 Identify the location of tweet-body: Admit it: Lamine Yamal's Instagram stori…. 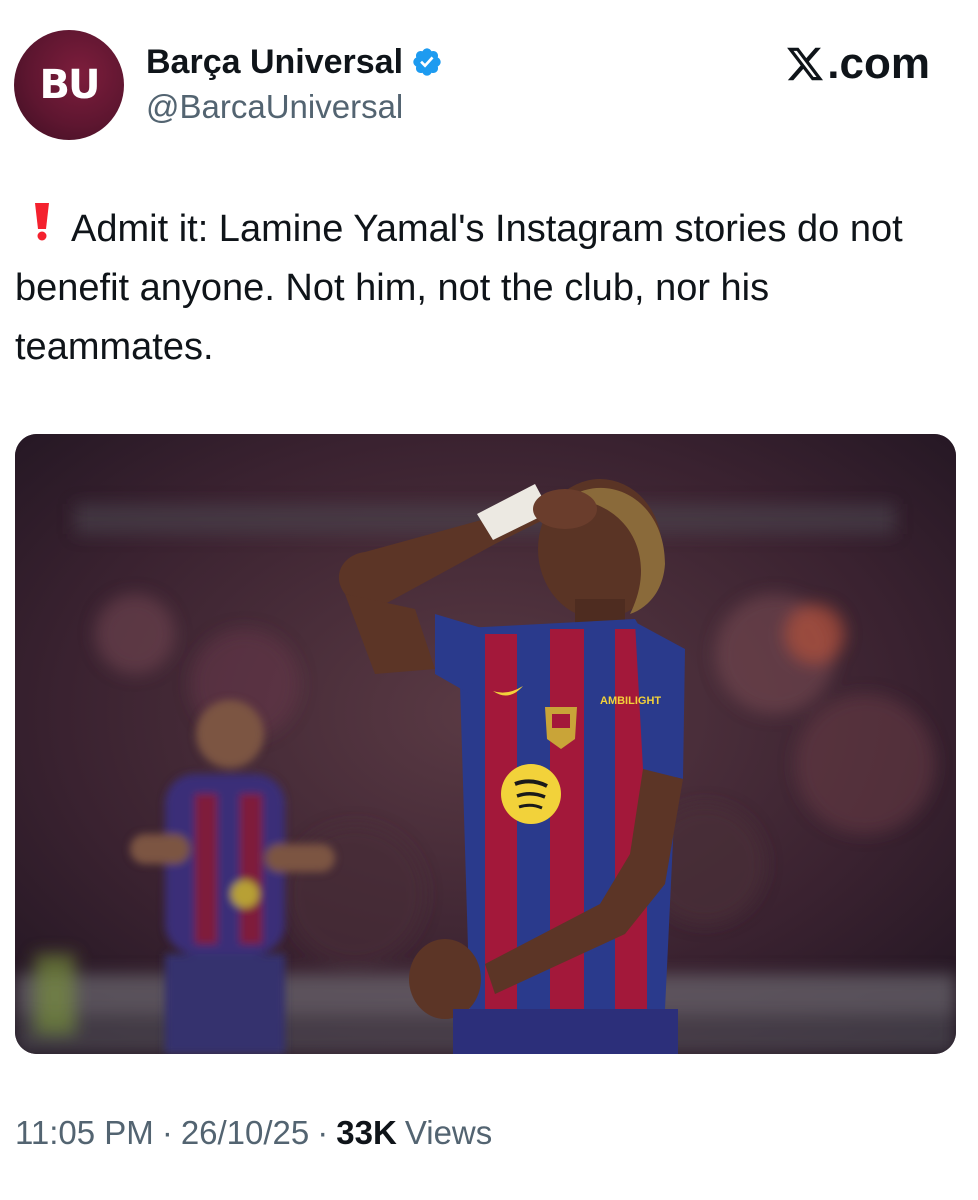
(459, 288).